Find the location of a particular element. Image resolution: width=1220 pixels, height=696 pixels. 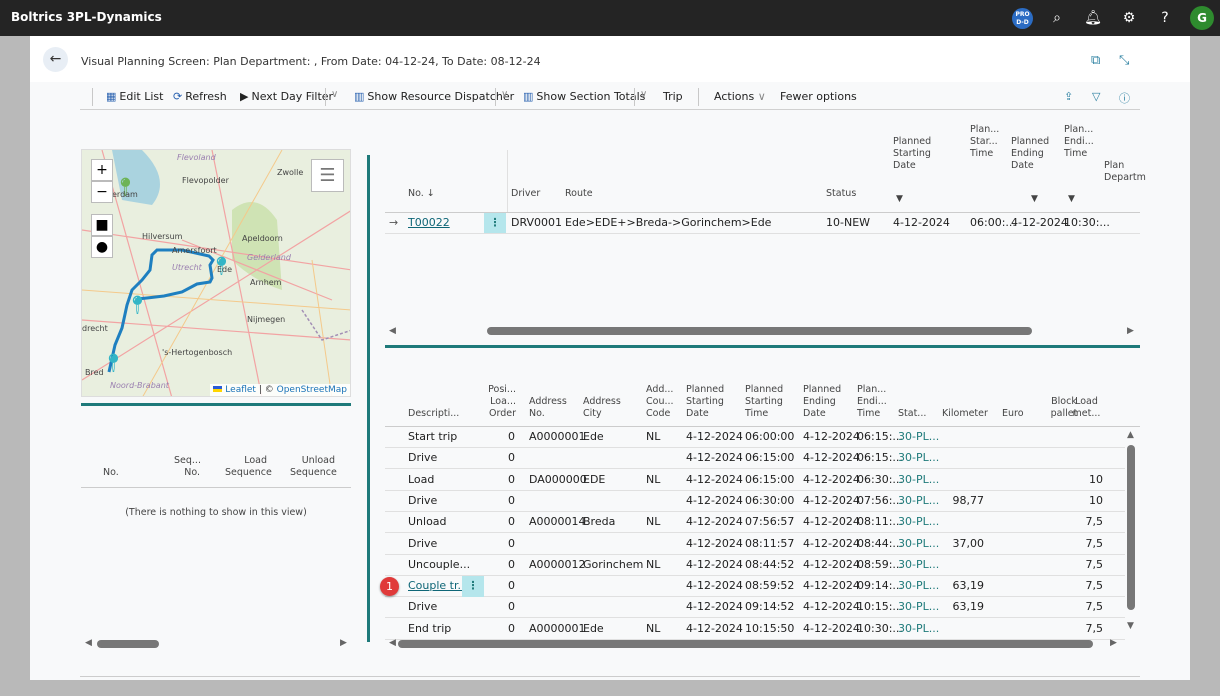

draw-circle-button: ● is located at coordinates (102, 247).